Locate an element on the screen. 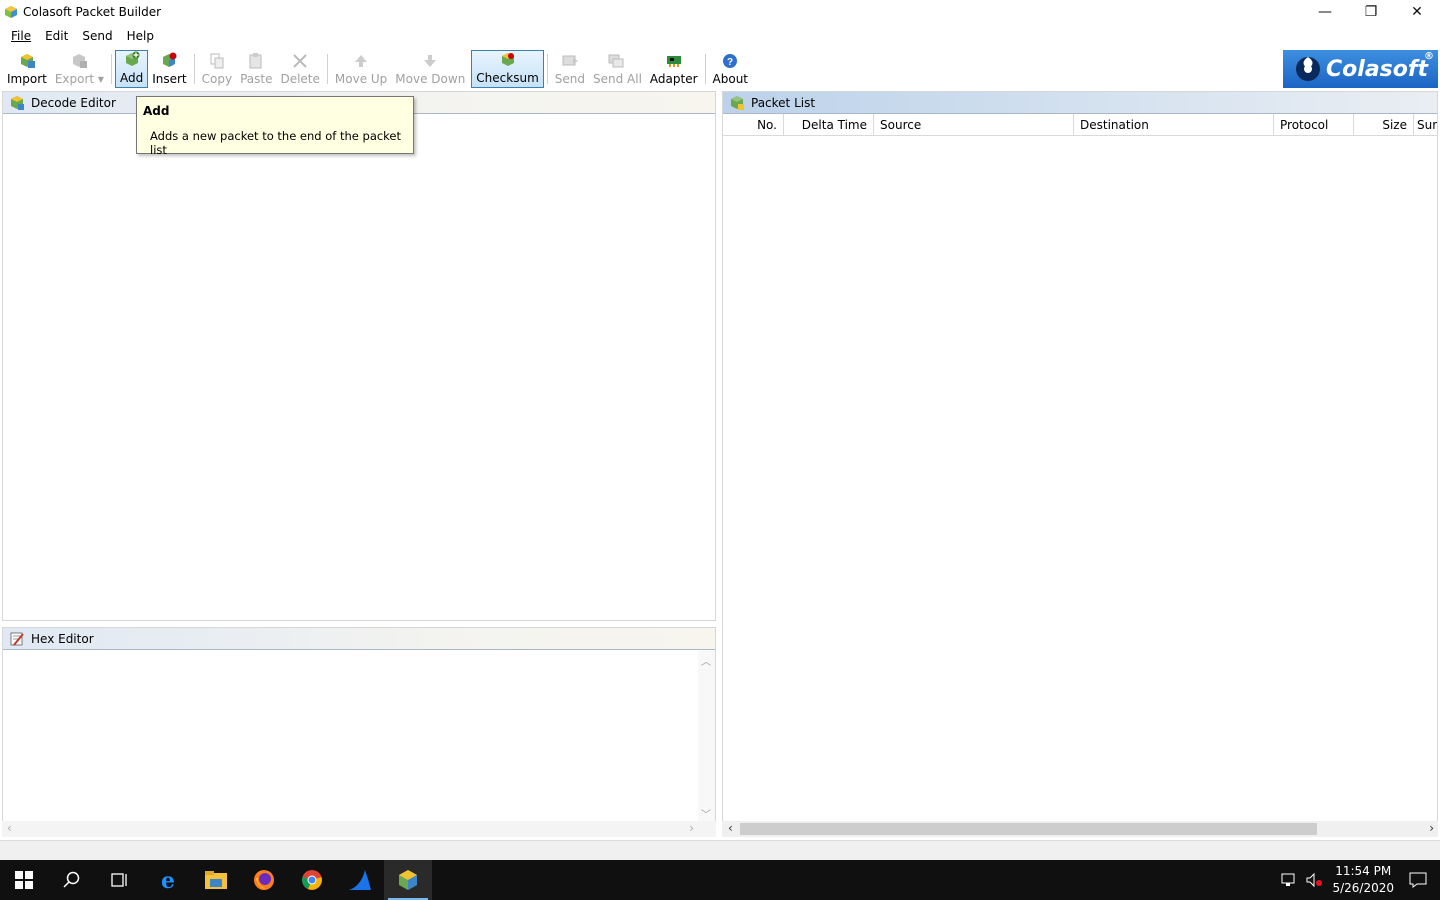  import-button: Import is located at coordinates (27, 69).